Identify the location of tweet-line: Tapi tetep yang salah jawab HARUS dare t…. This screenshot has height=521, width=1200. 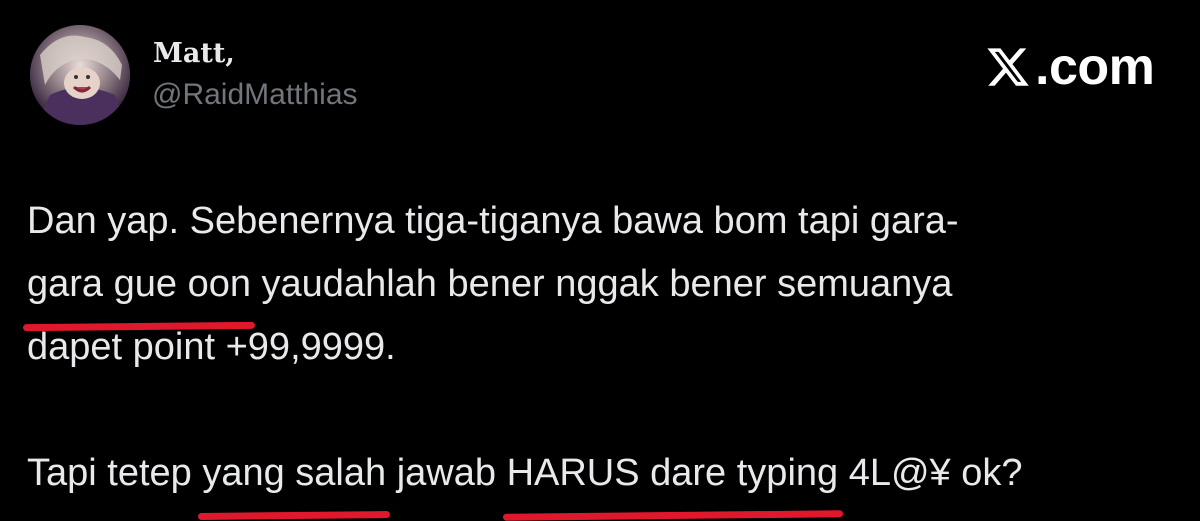
(602, 473).